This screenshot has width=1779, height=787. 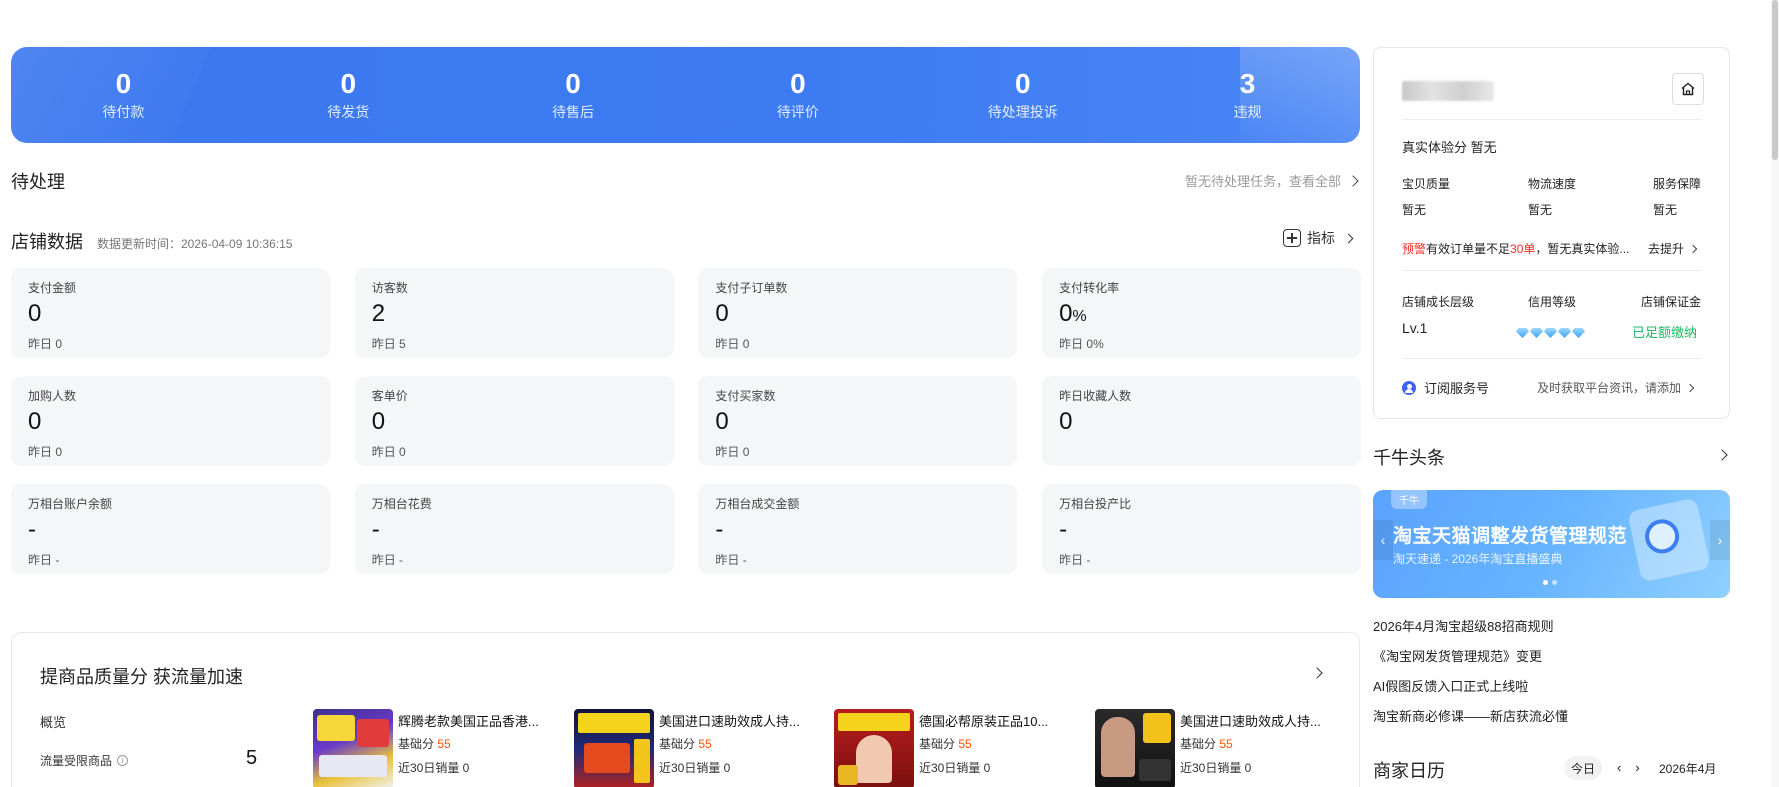 I want to click on calendar-title: 商家日历, so click(x=1409, y=771).